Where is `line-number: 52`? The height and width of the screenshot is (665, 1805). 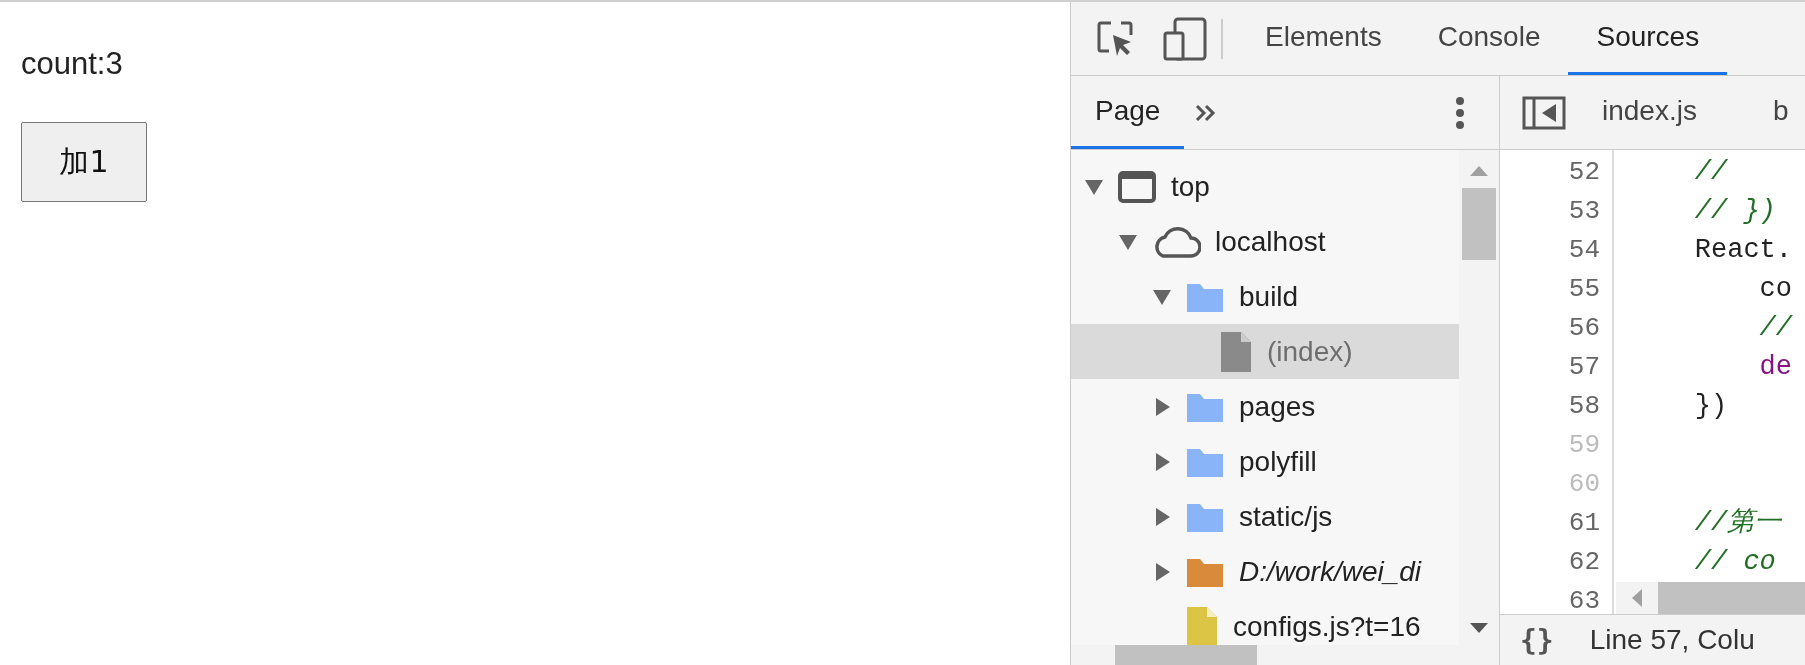 line-number: 52 is located at coordinates (1584, 172).